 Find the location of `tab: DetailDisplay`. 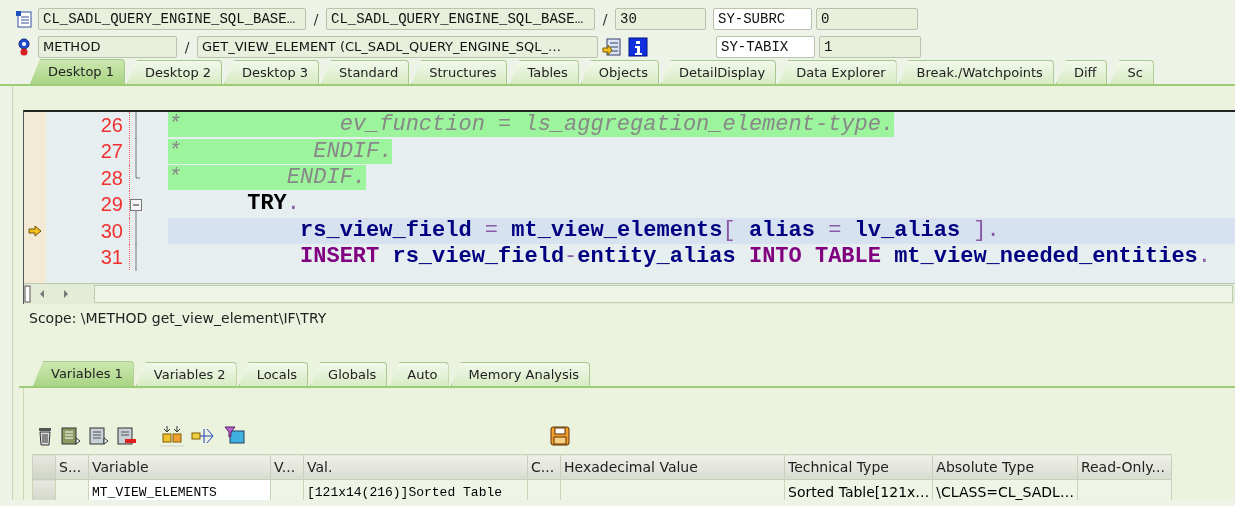

tab: DetailDisplay is located at coordinates (718, 72).